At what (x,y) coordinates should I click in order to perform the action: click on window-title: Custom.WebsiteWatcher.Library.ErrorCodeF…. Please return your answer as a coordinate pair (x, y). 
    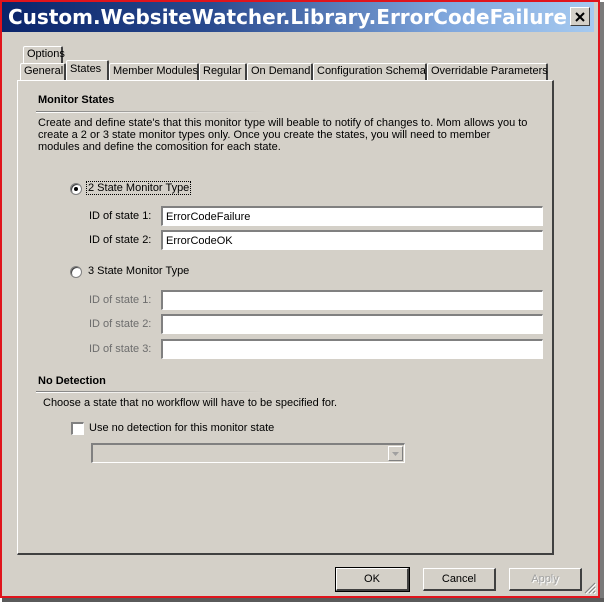
    Looking at the image, I should click on (287, 17).